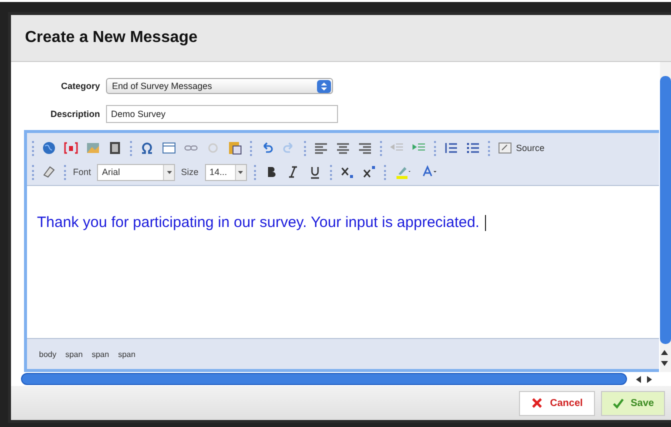 The width and height of the screenshot is (671, 427). I want to click on save-button: Save, so click(633, 403).